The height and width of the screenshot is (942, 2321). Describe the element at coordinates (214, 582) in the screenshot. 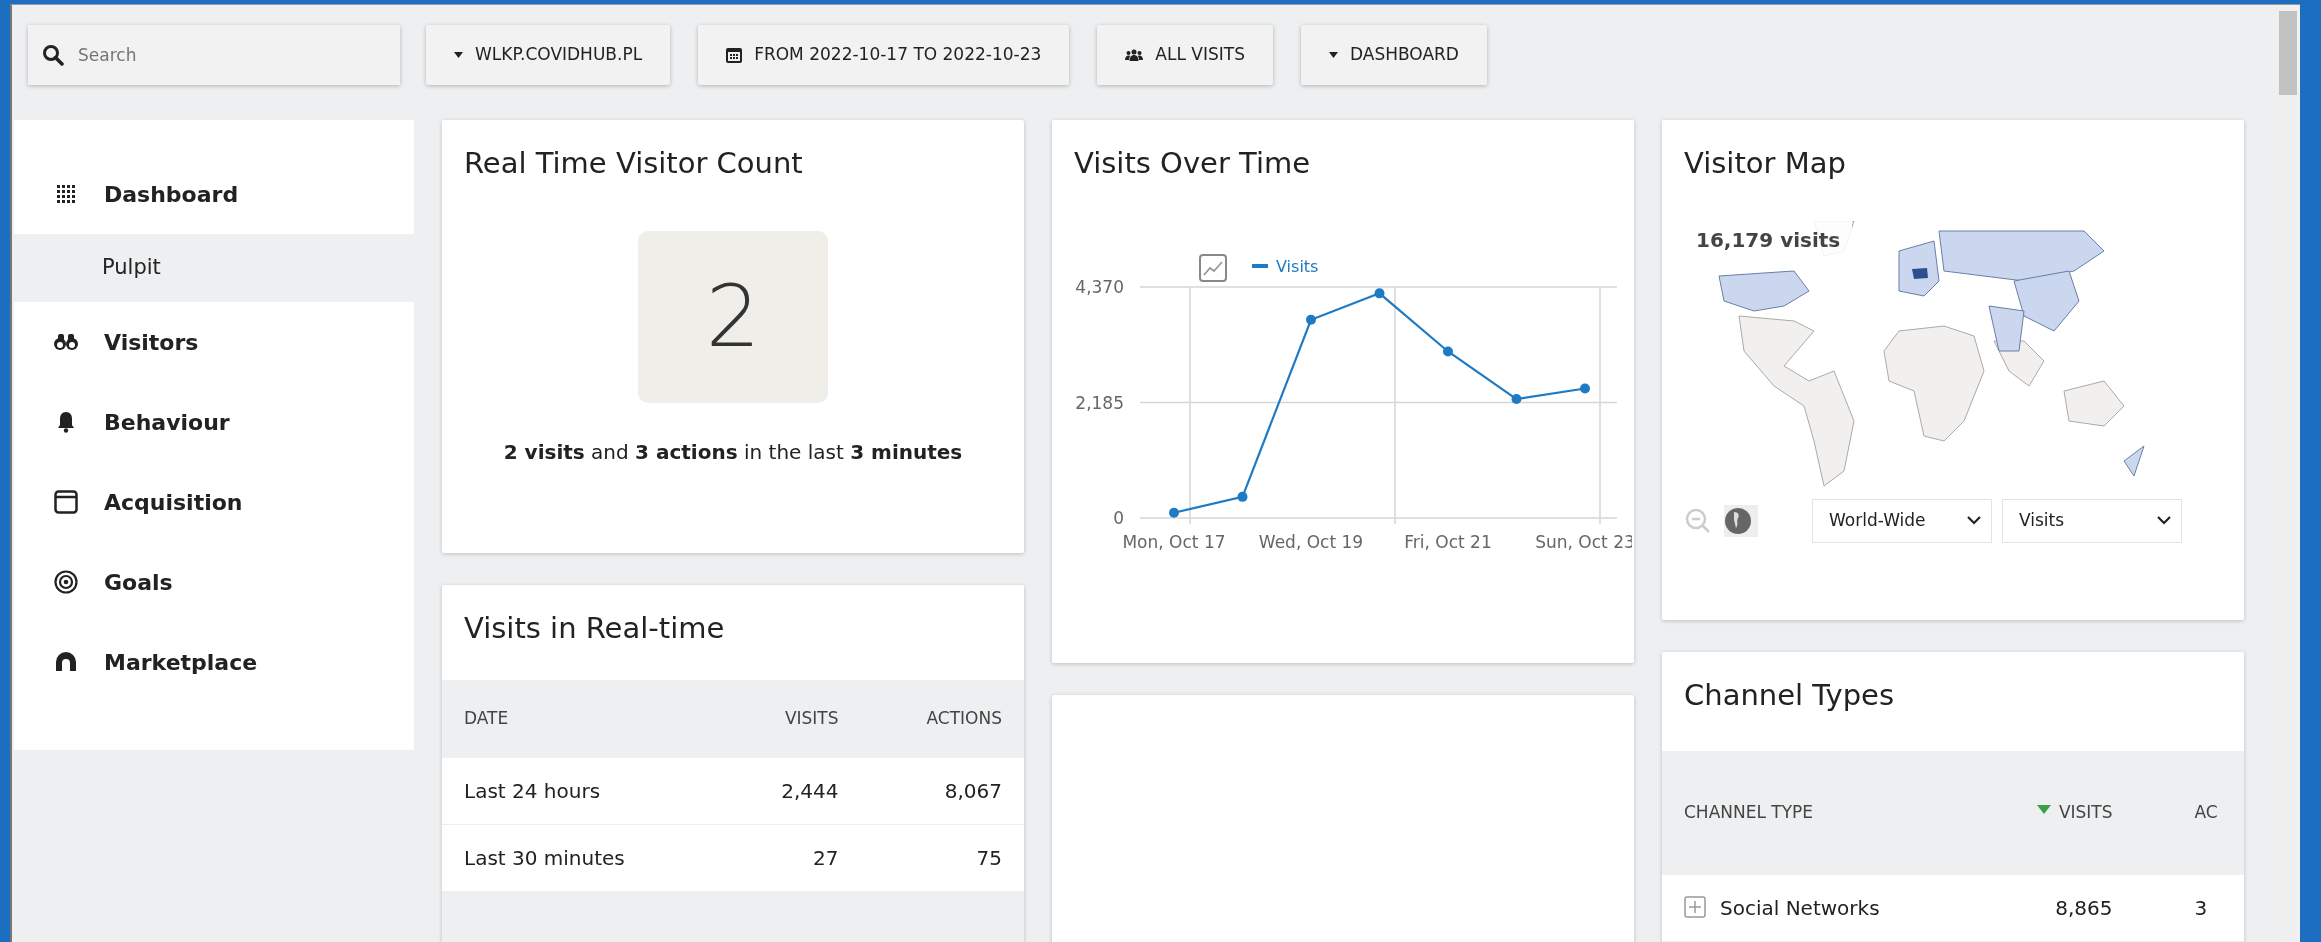

I see `sidebar-item: Goals` at that location.